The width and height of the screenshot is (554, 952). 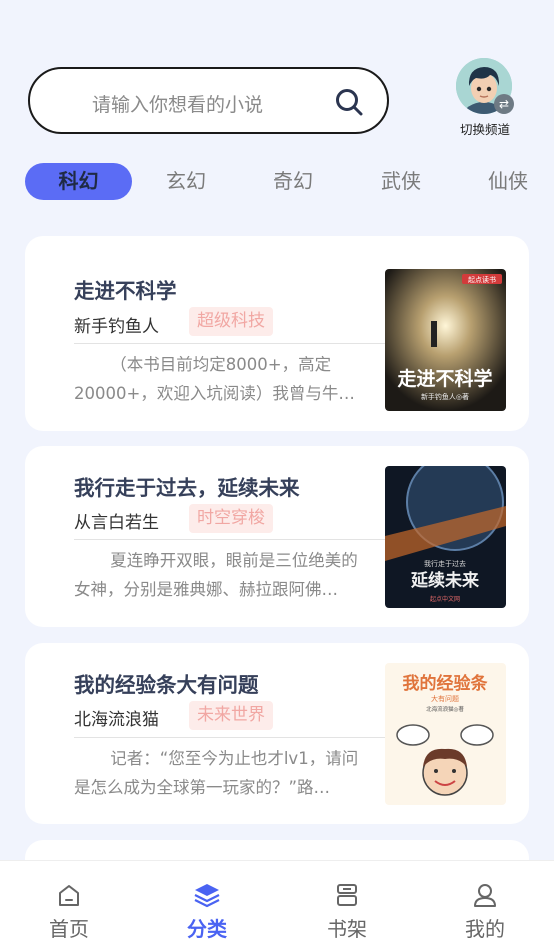 I want to click on book-title: 我行走于过去，延续未来, so click(x=187, y=488).